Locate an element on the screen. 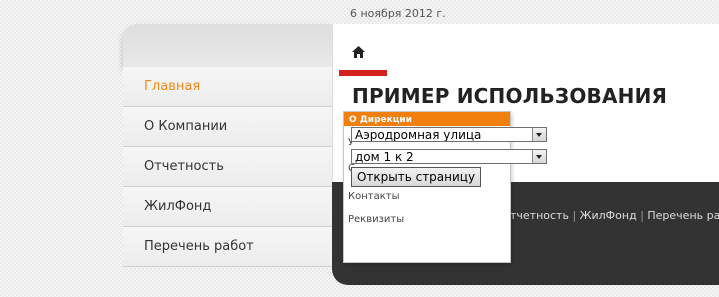 The image size is (719, 297). house-select: дом 1 к 2 is located at coordinates (449, 156).